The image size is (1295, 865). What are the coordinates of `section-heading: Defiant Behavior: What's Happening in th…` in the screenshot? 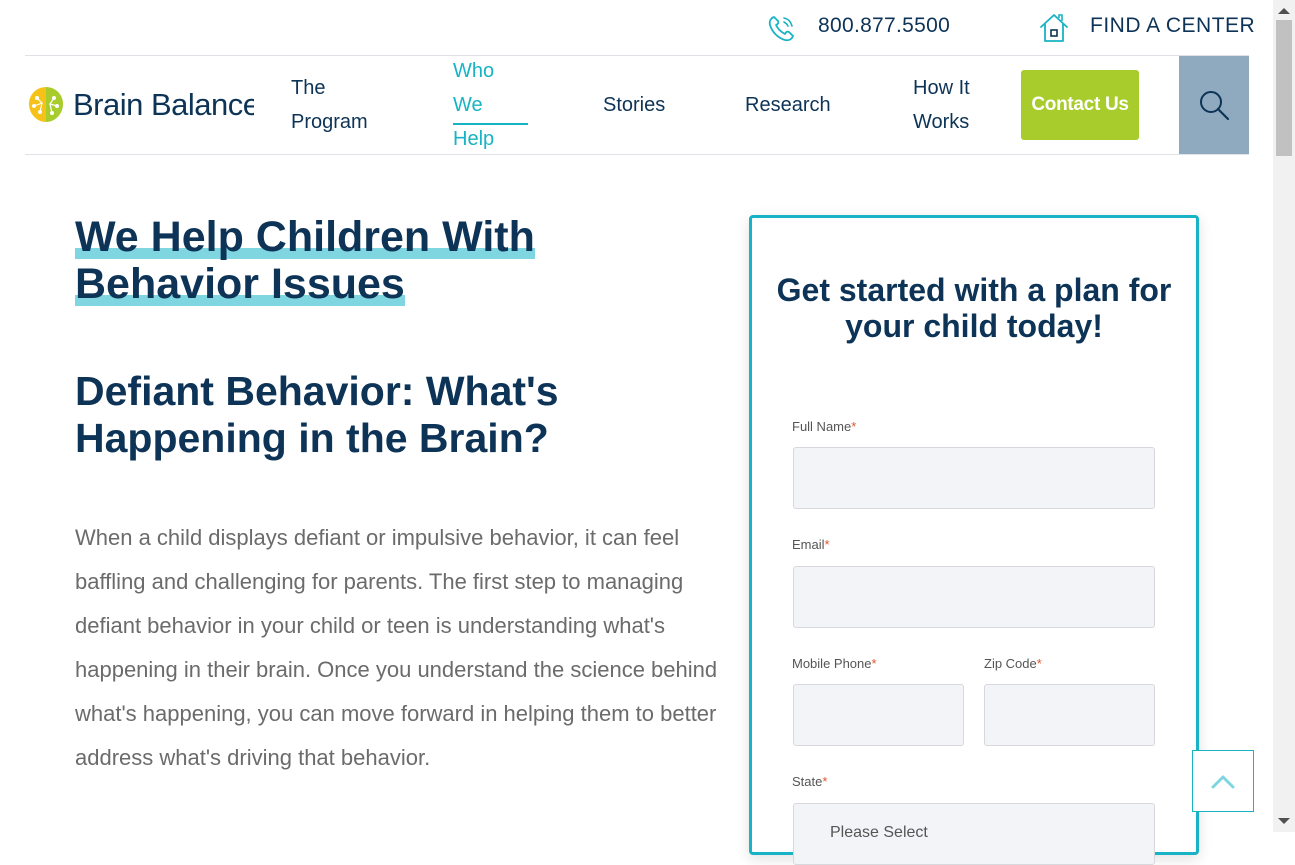 It's located at (317, 414).